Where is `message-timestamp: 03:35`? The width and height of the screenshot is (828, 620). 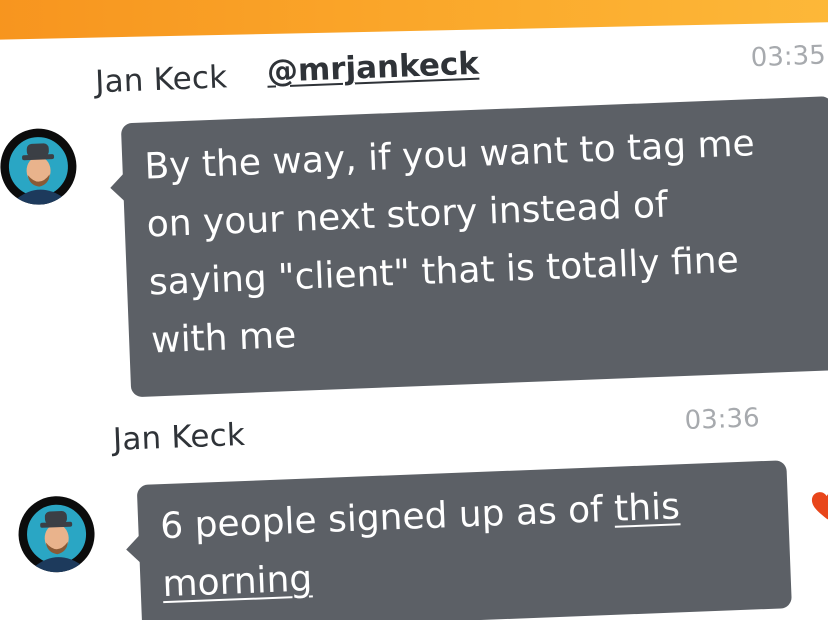
message-timestamp: 03:35 is located at coordinates (788, 57).